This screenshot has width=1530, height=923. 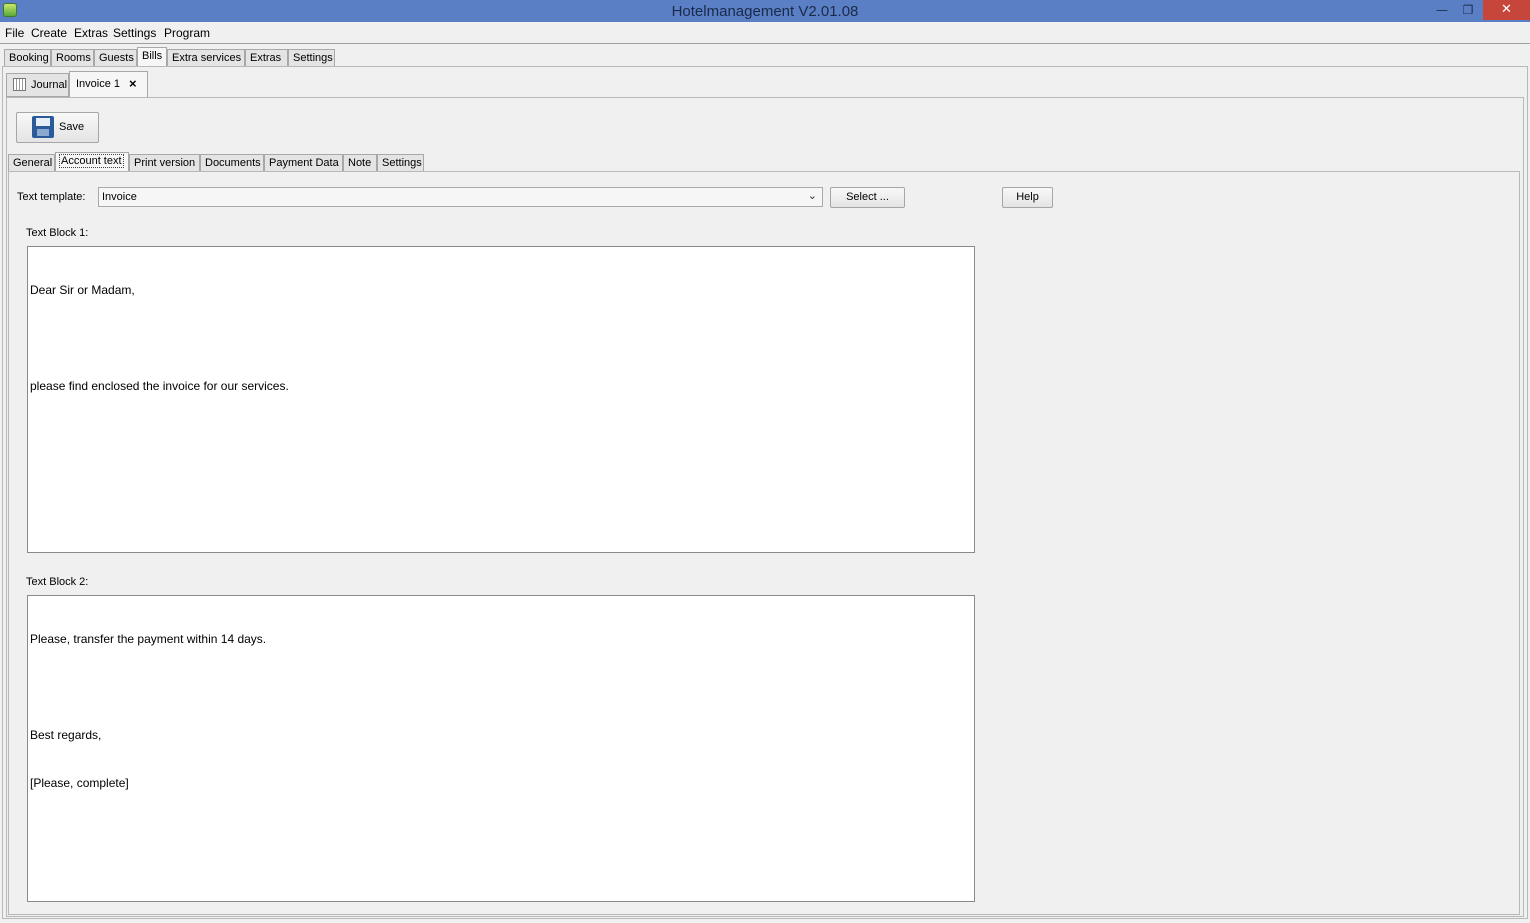 What do you see at coordinates (119, 197) in the screenshot?
I see `text-template-value: Invoice` at bounding box center [119, 197].